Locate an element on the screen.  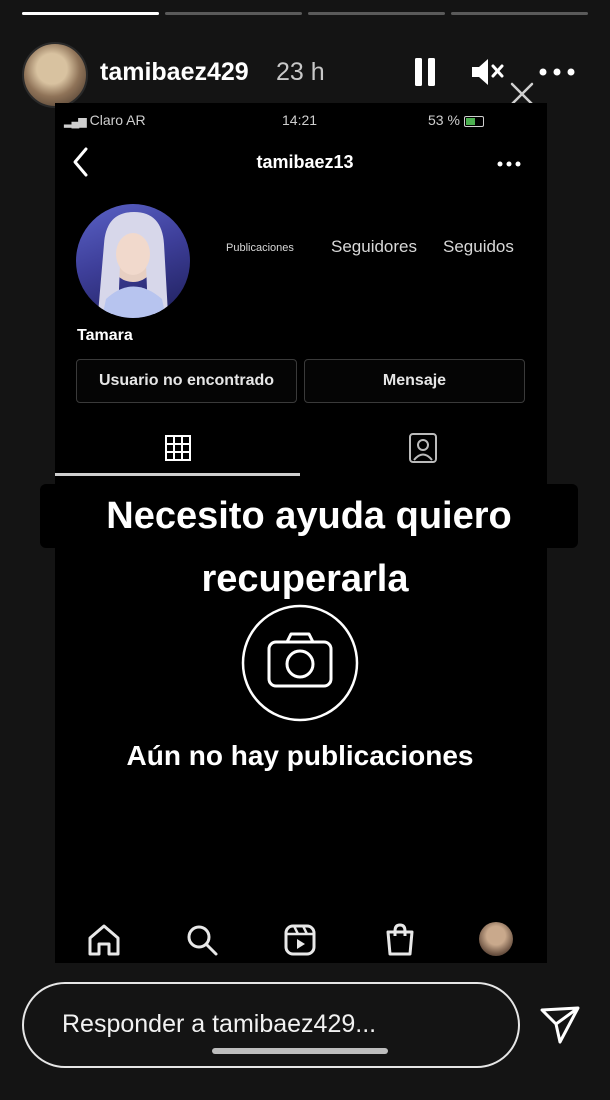
home-icon is located at coordinates (104, 940).